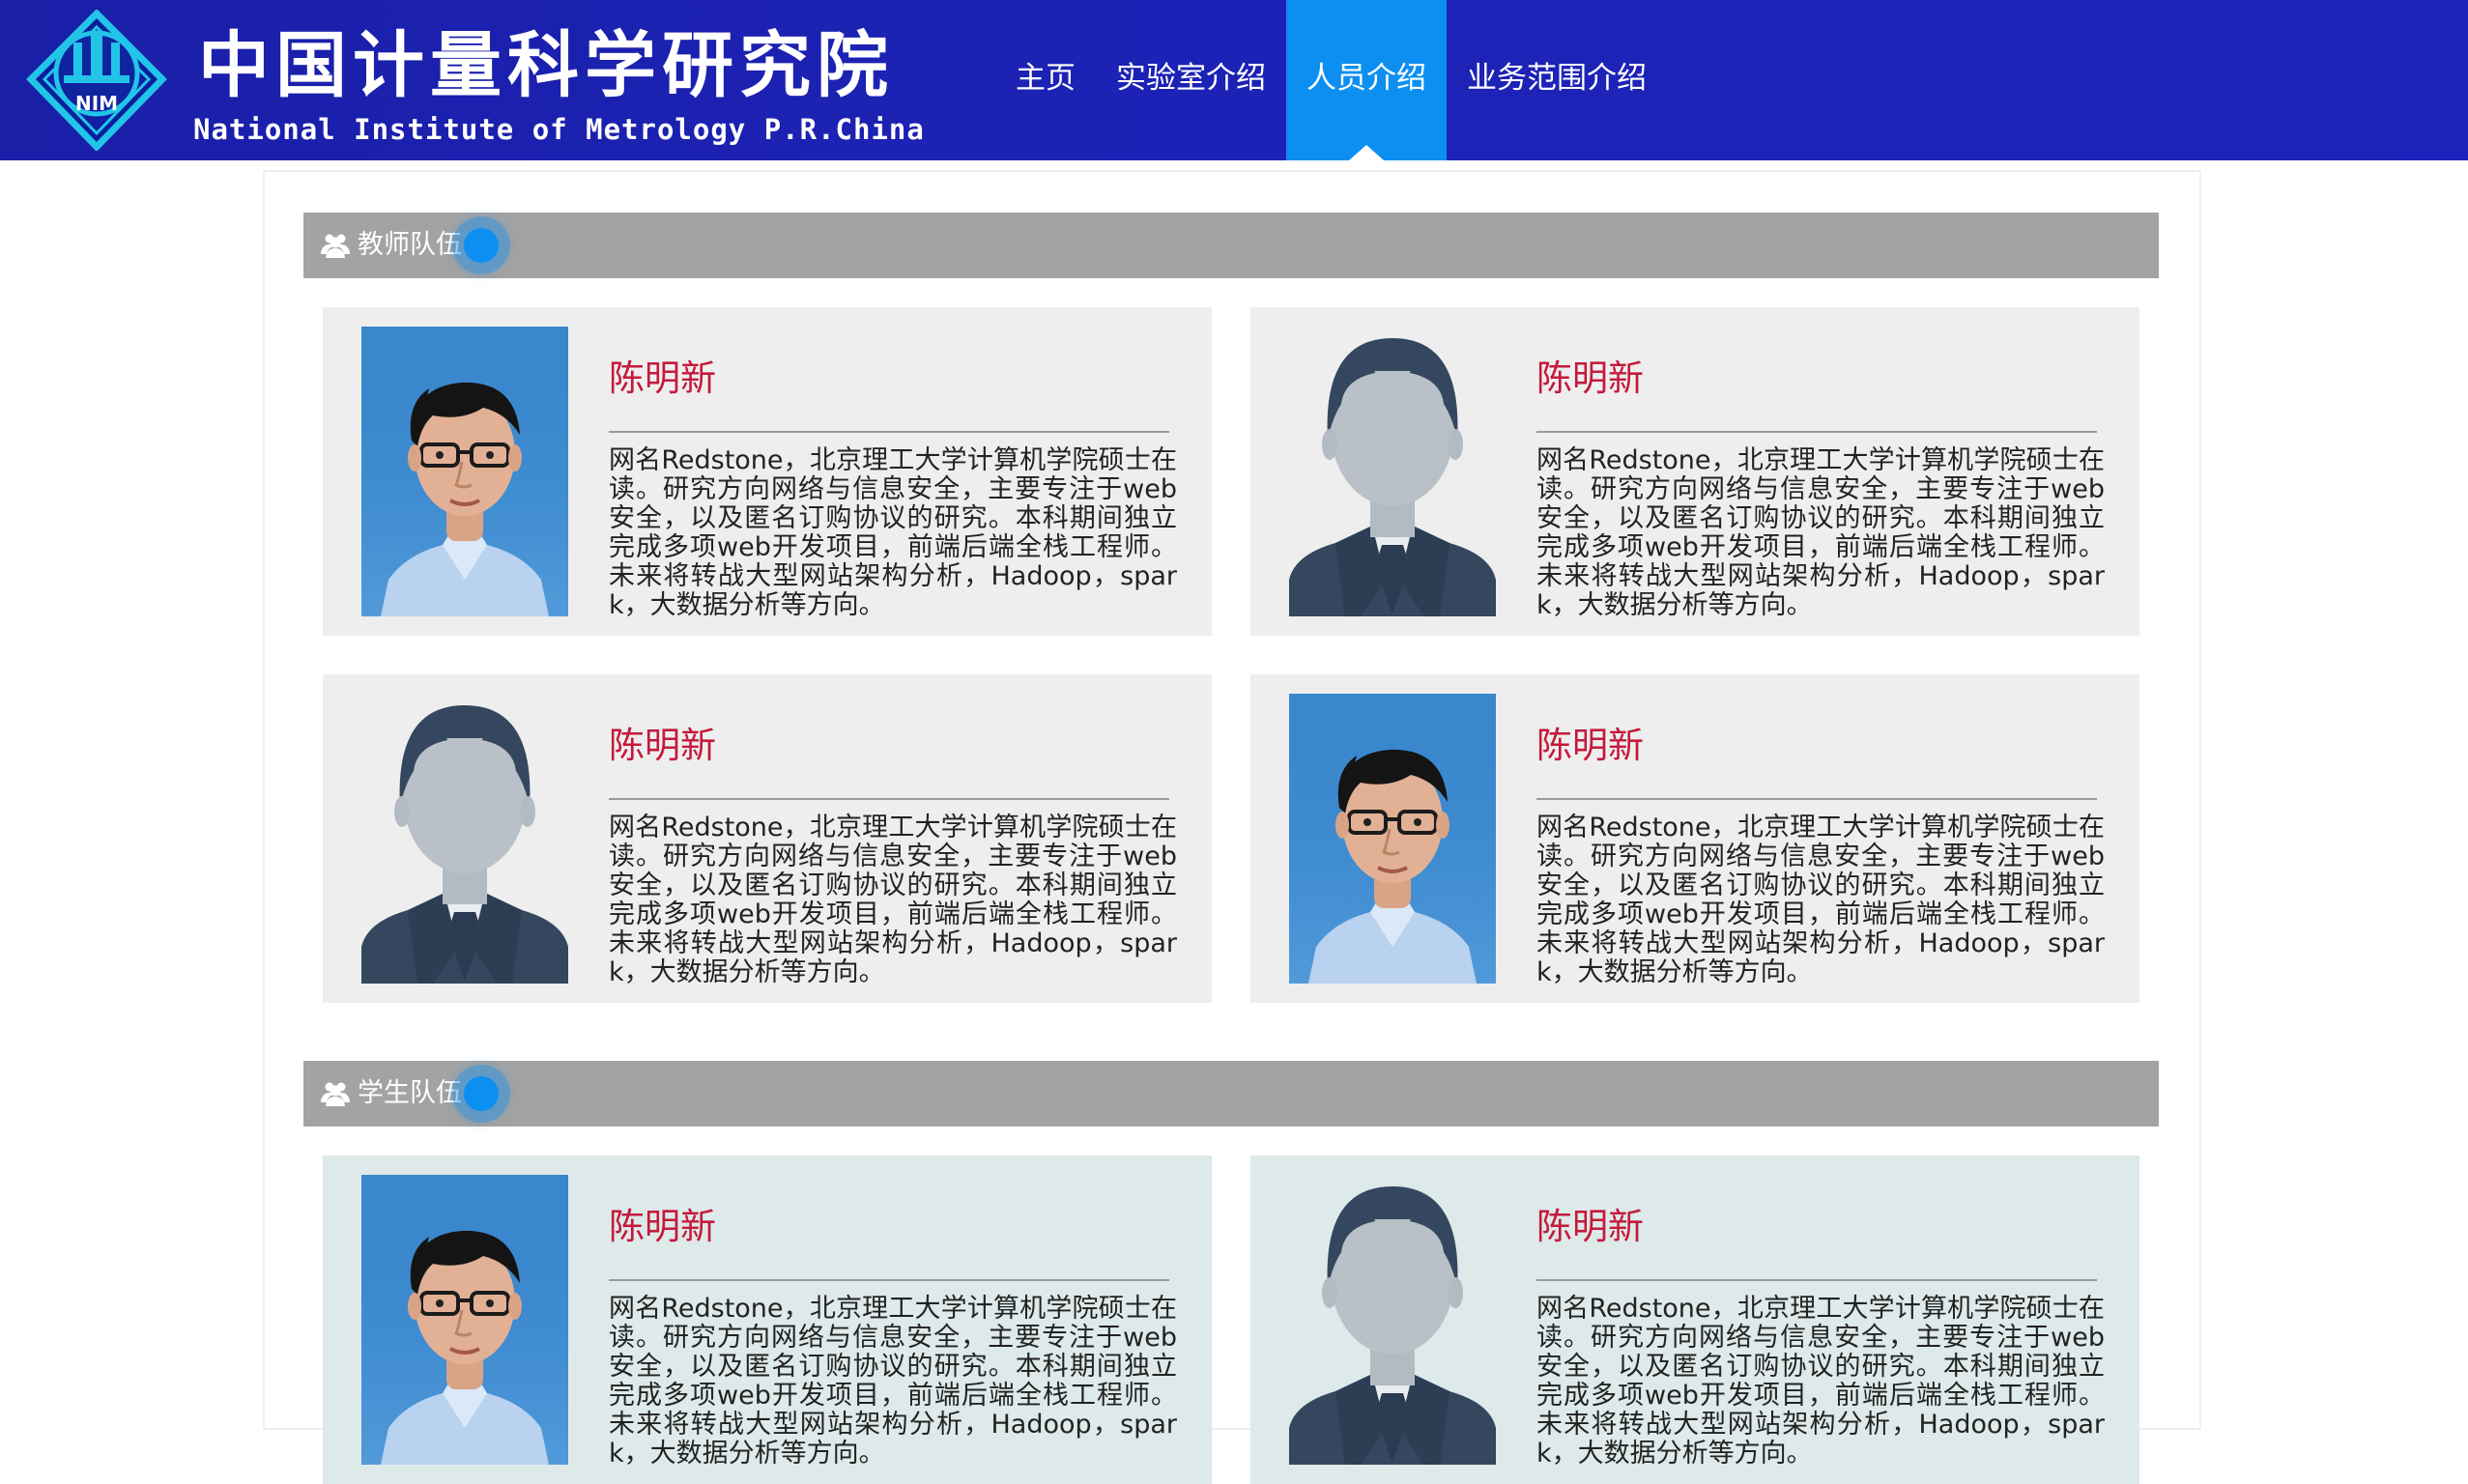  What do you see at coordinates (96, 81) in the screenshot?
I see `nim-logo-icon: NIM` at bounding box center [96, 81].